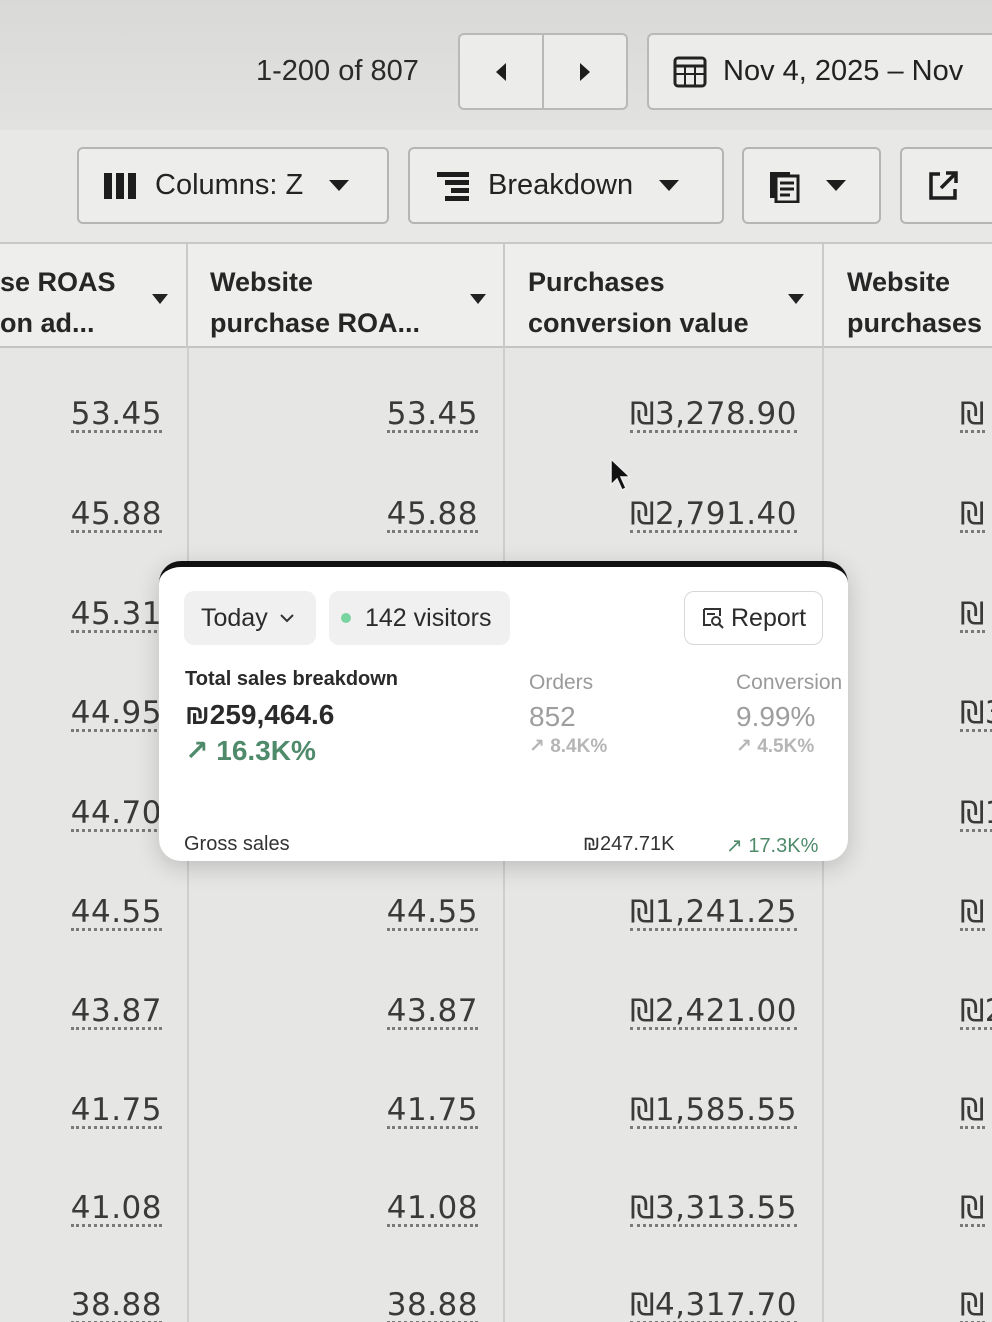  I want to click on chevron-left-icon, so click(501, 71).